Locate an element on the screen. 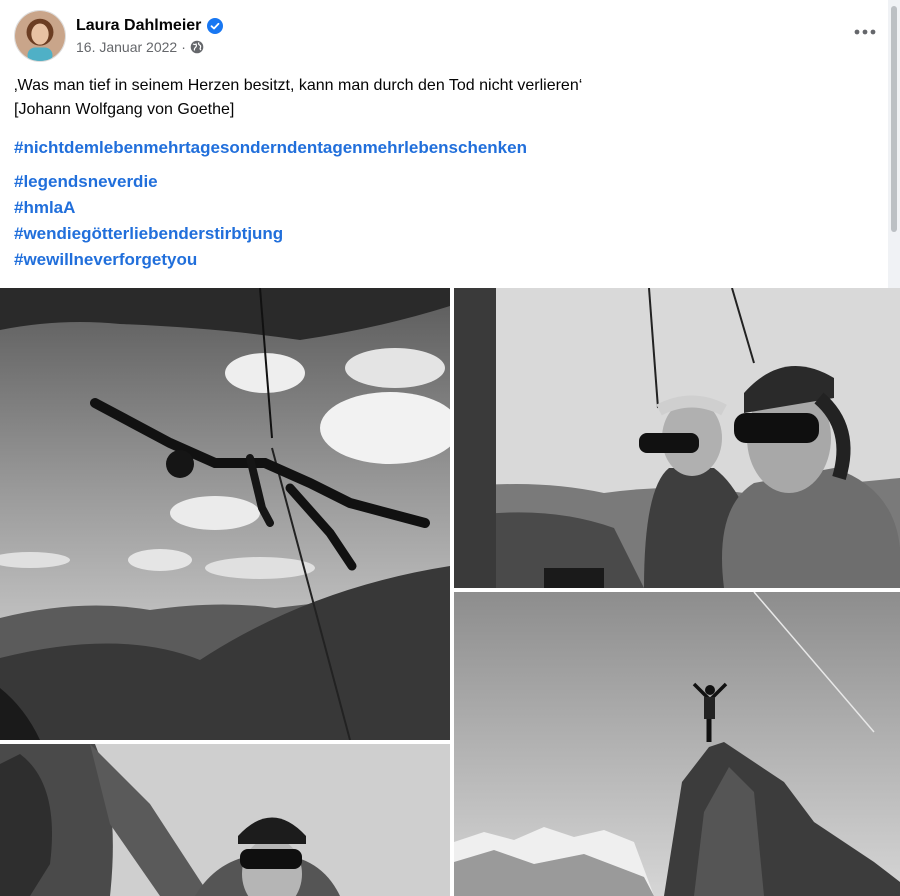 This screenshot has width=900, height=896. author-name: Laura Dahlmeier is located at coordinates (138, 26).